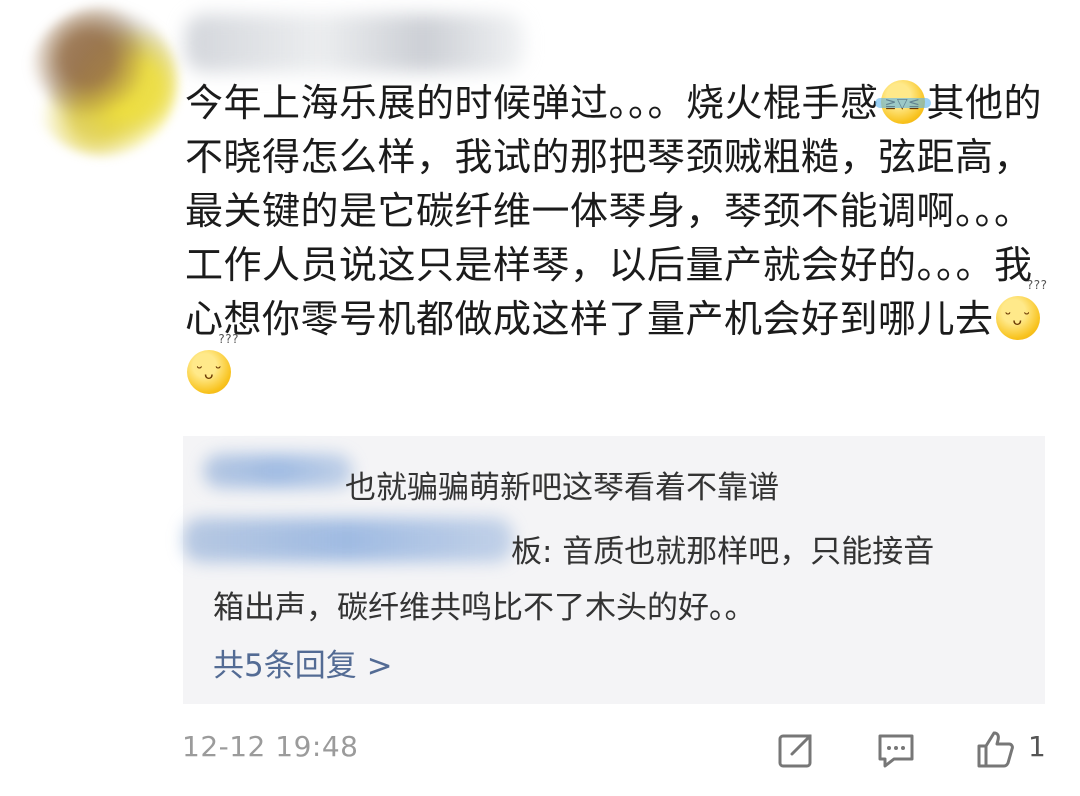 This screenshot has width=1080, height=796. I want to click on reply-text: 箱出声，碳纤维共鸣比不了木头的好。。, so click(484, 608).